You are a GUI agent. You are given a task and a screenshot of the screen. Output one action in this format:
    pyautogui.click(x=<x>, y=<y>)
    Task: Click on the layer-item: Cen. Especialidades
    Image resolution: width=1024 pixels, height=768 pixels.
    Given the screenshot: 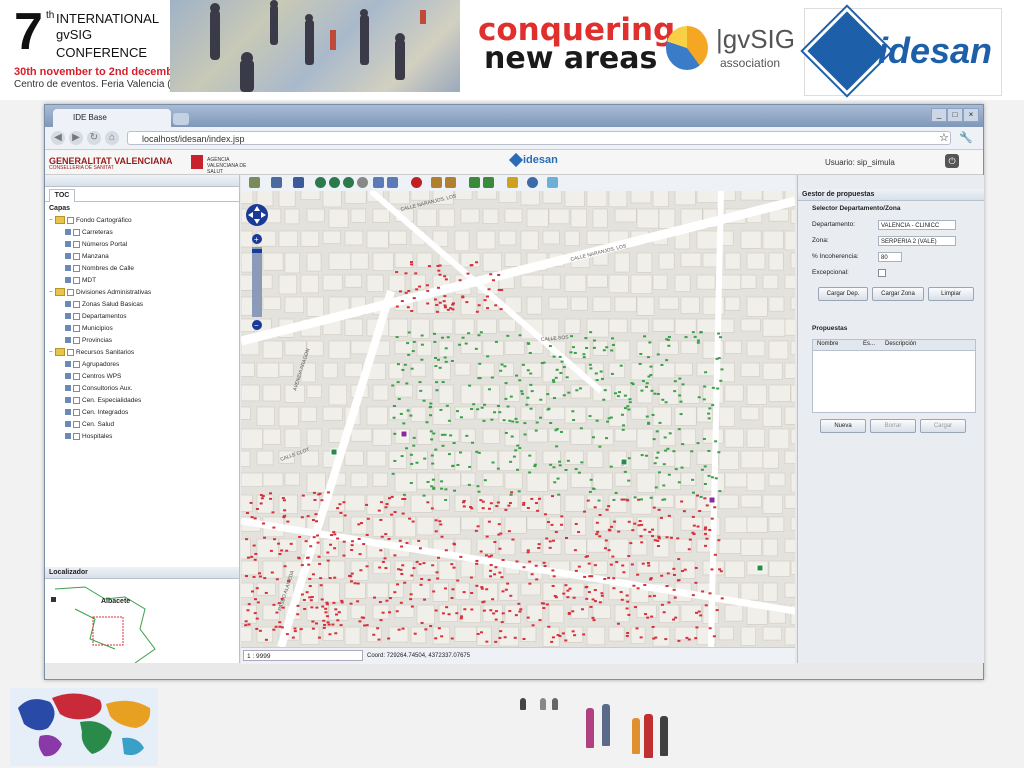 What is the action you would take?
    pyautogui.click(x=103, y=401)
    